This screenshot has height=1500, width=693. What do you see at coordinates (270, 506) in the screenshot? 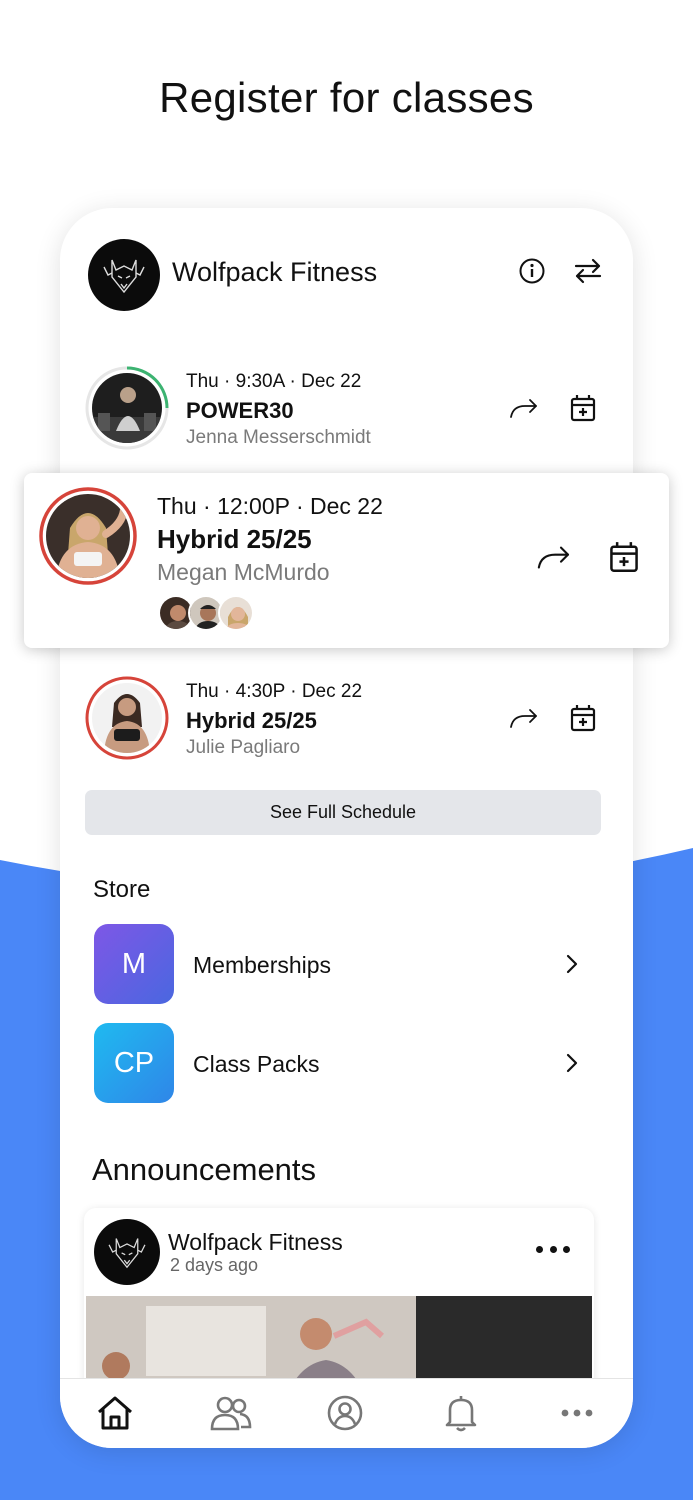
I see `class-time: Thu · 12:00P · Dec 22` at bounding box center [270, 506].